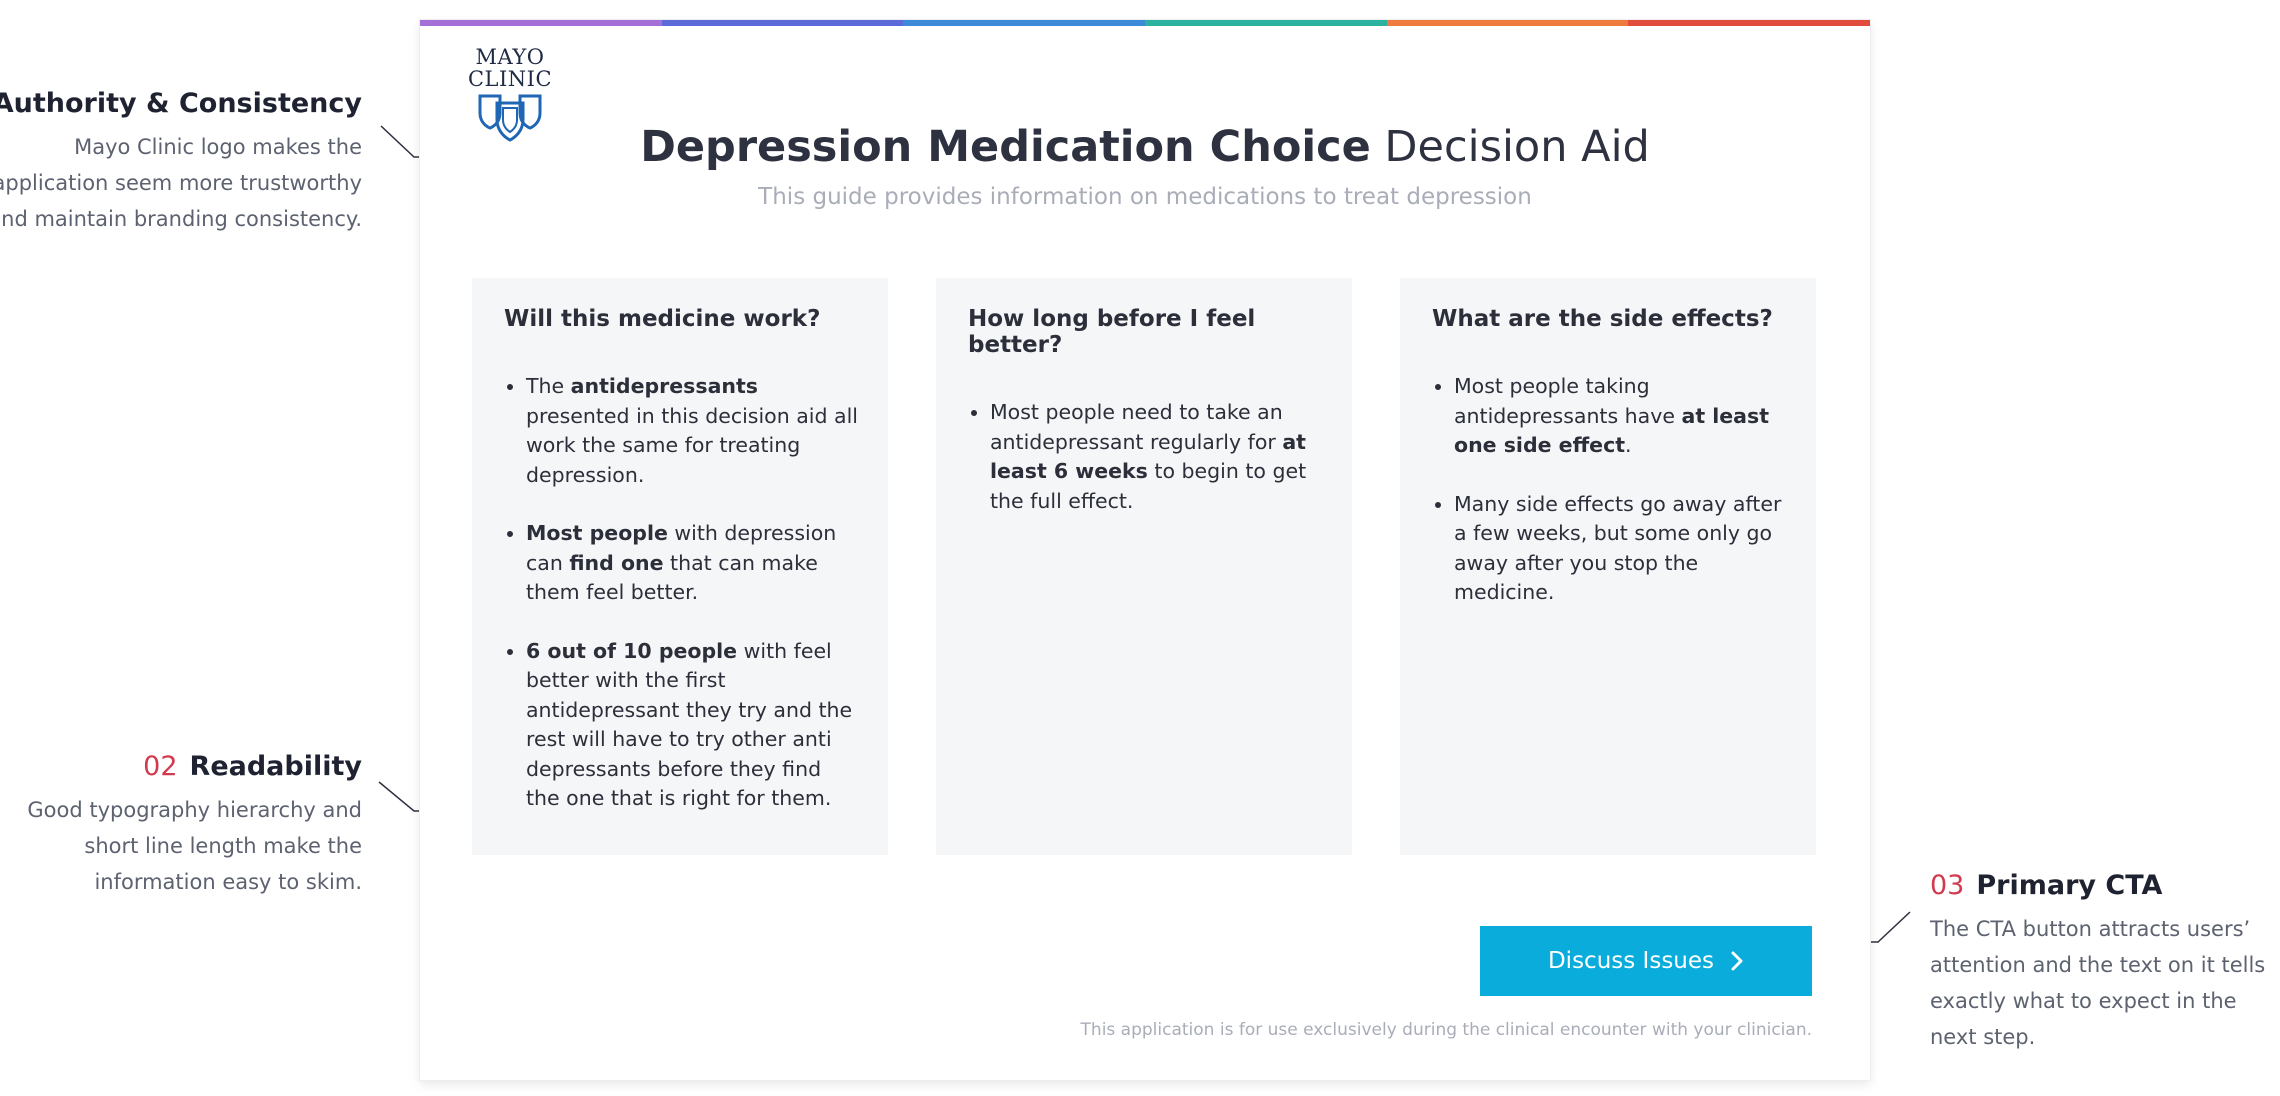  I want to click on annotation-heading: Primary CTA, so click(2069, 885).